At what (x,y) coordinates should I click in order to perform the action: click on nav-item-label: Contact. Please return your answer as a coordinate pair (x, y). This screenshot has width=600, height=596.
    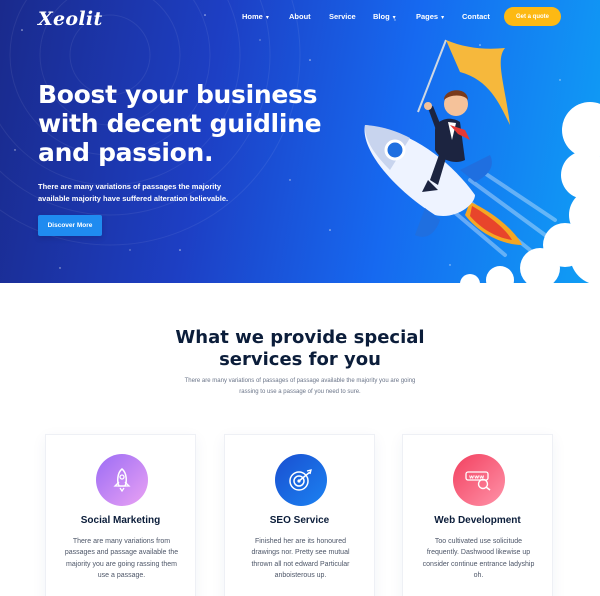
    Looking at the image, I should click on (476, 16).